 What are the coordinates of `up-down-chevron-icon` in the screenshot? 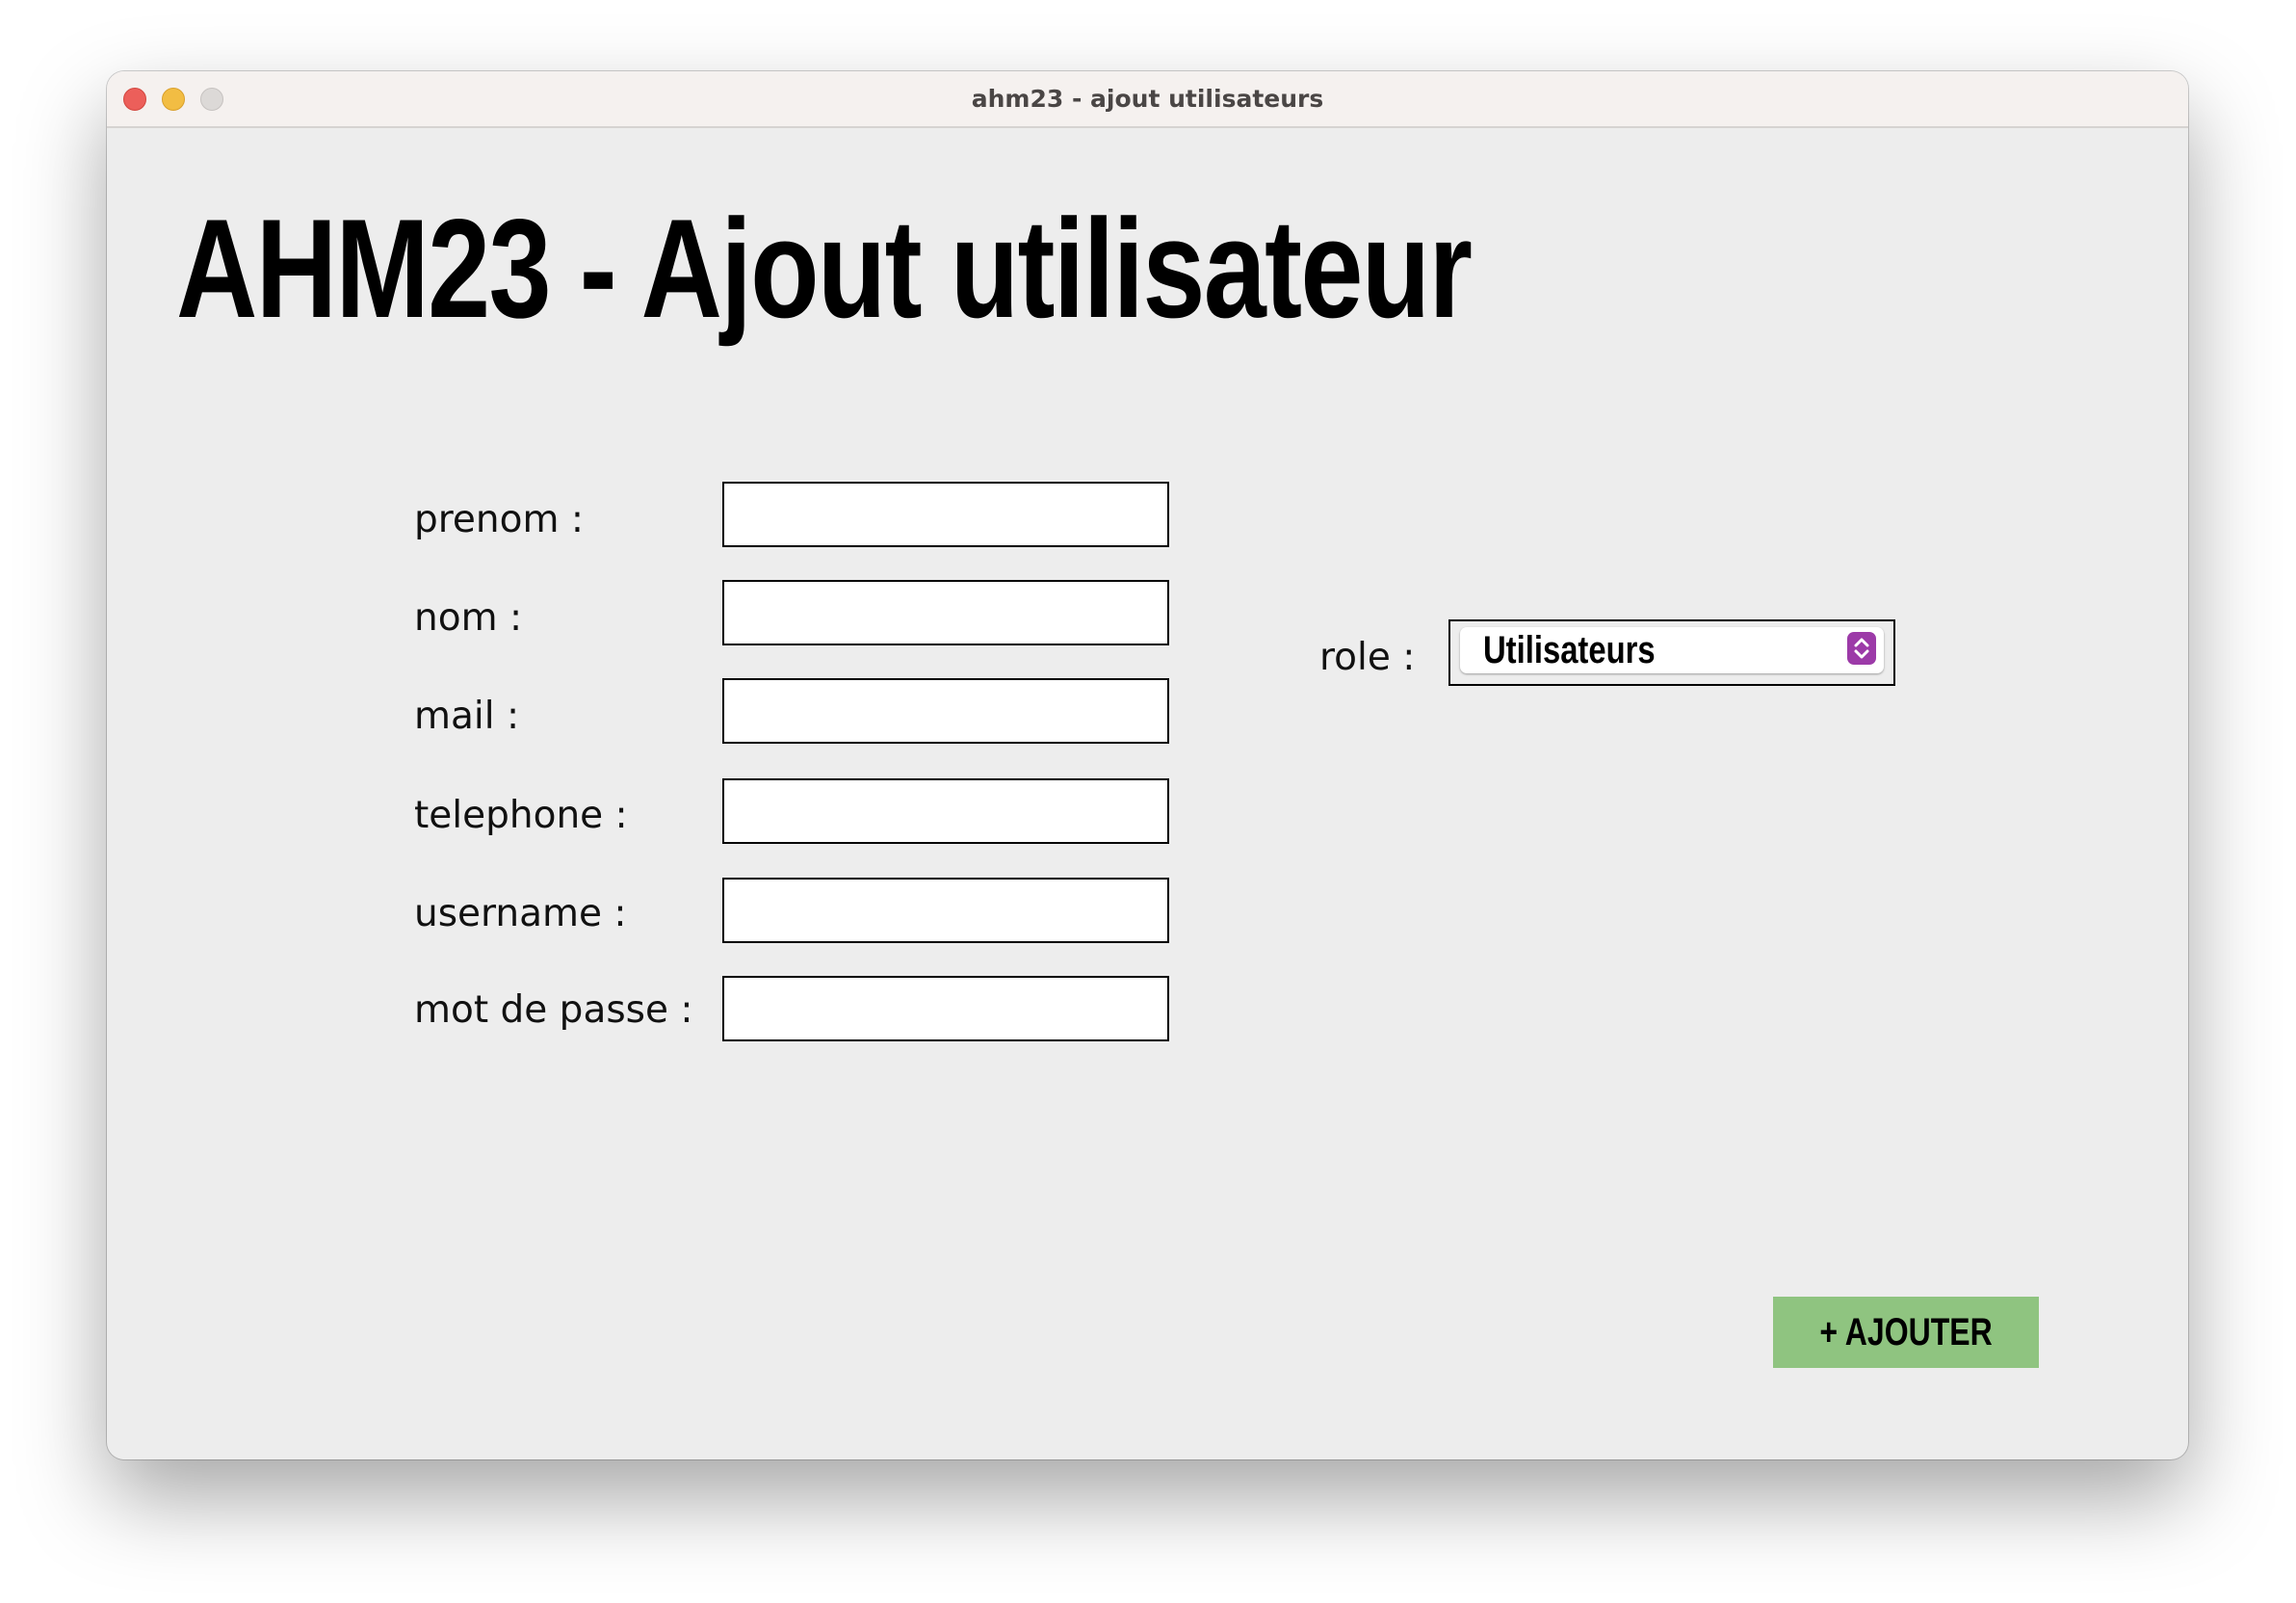 It's located at (1861, 648).